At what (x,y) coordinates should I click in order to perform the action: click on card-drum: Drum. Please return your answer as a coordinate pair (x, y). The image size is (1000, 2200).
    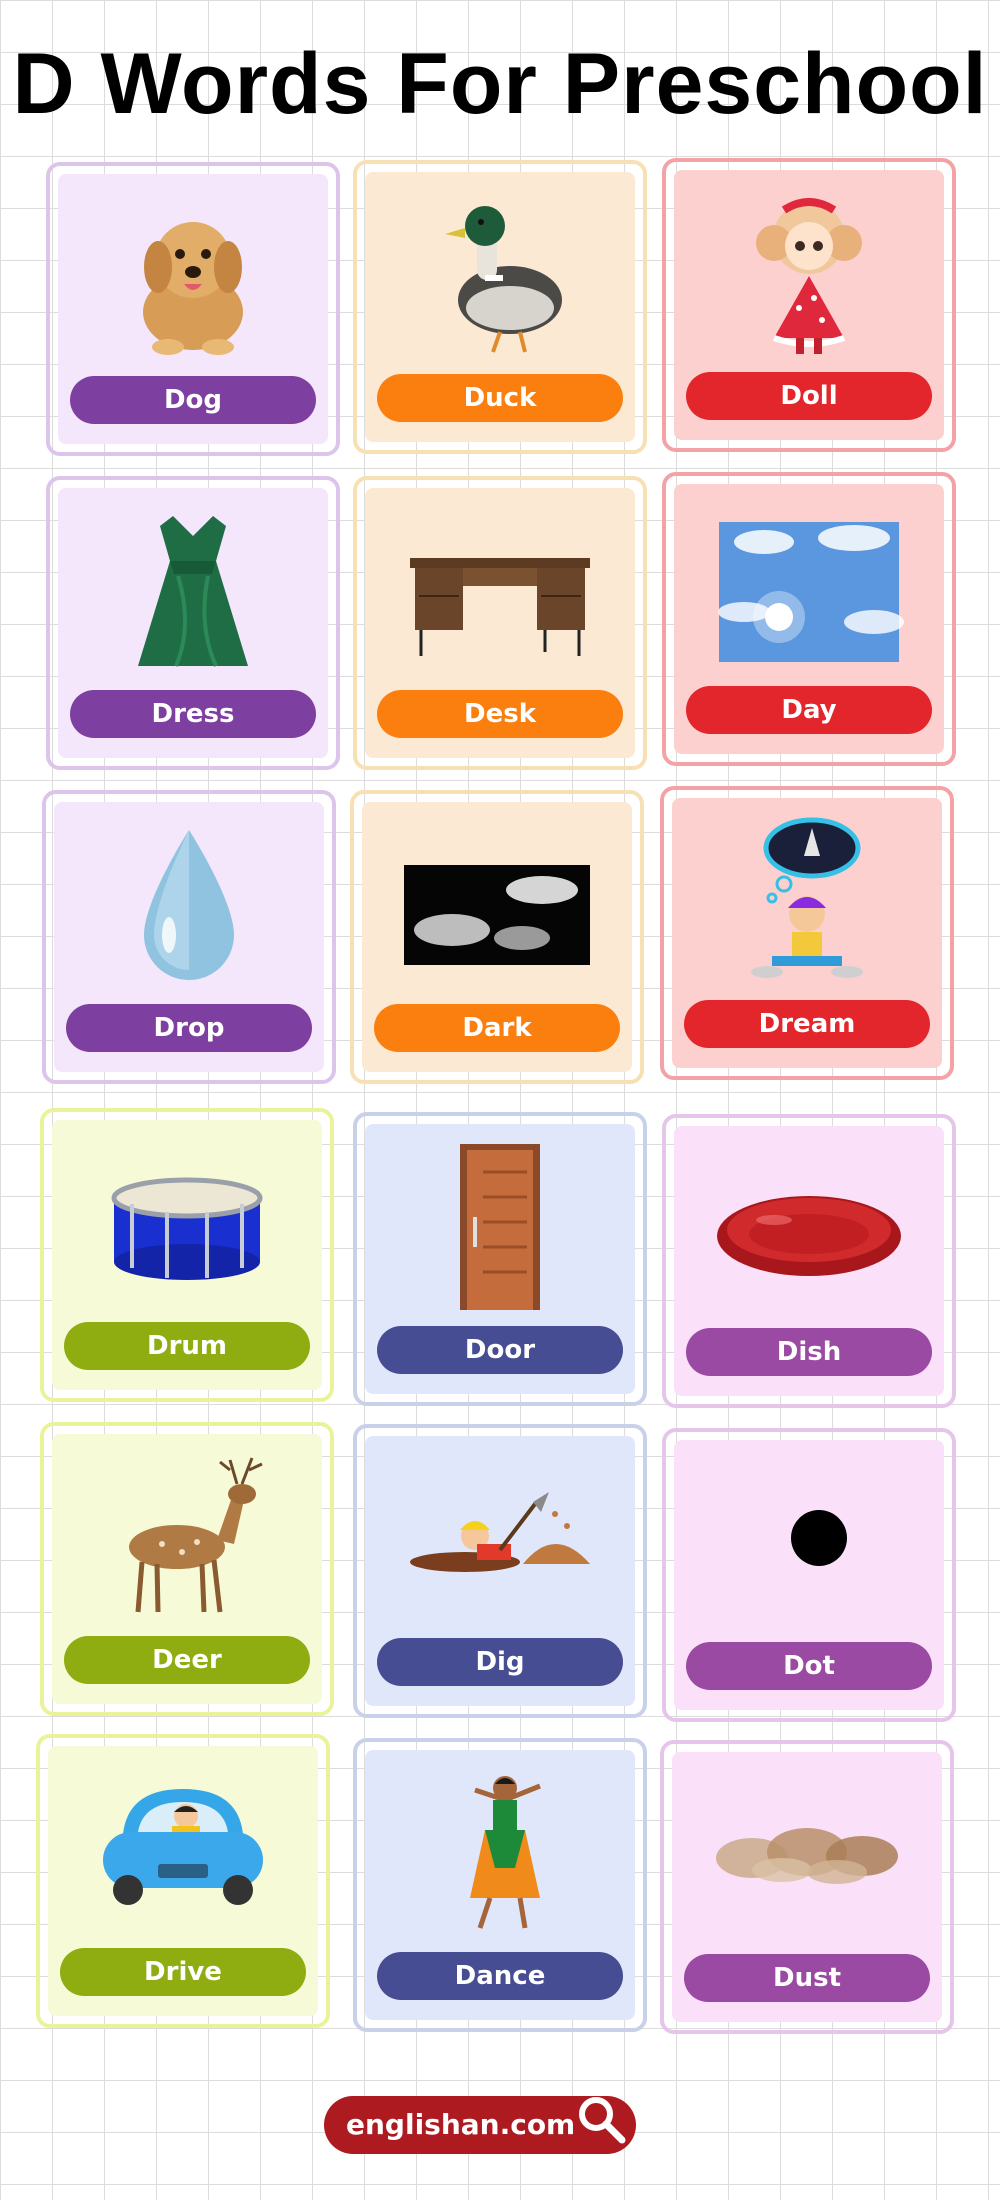
    Looking at the image, I should click on (187, 1255).